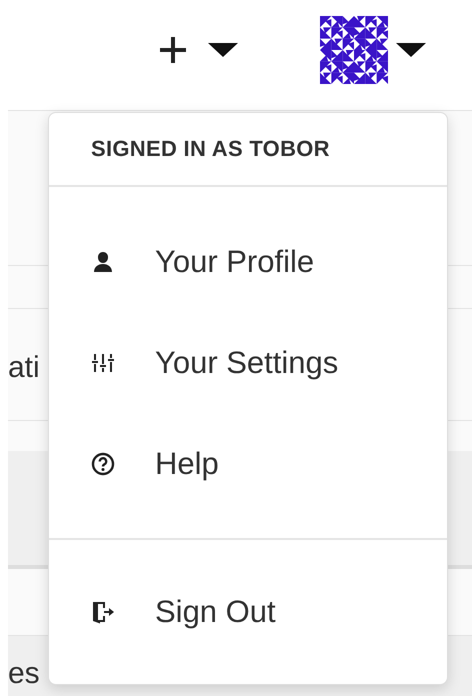  Describe the element at coordinates (248, 612) in the screenshot. I see `menu-item: Sign Out` at that location.